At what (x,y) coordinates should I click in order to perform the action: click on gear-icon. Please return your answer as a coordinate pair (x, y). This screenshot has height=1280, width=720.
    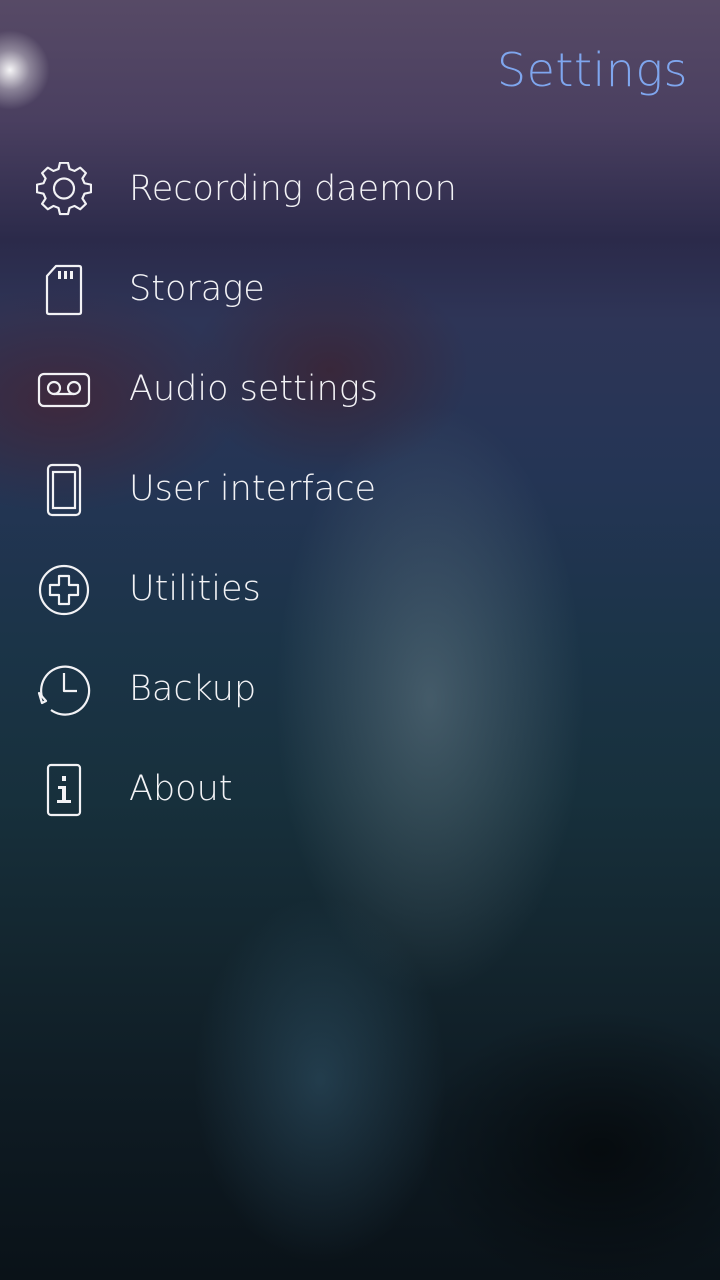
    Looking at the image, I should click on (64, 189).